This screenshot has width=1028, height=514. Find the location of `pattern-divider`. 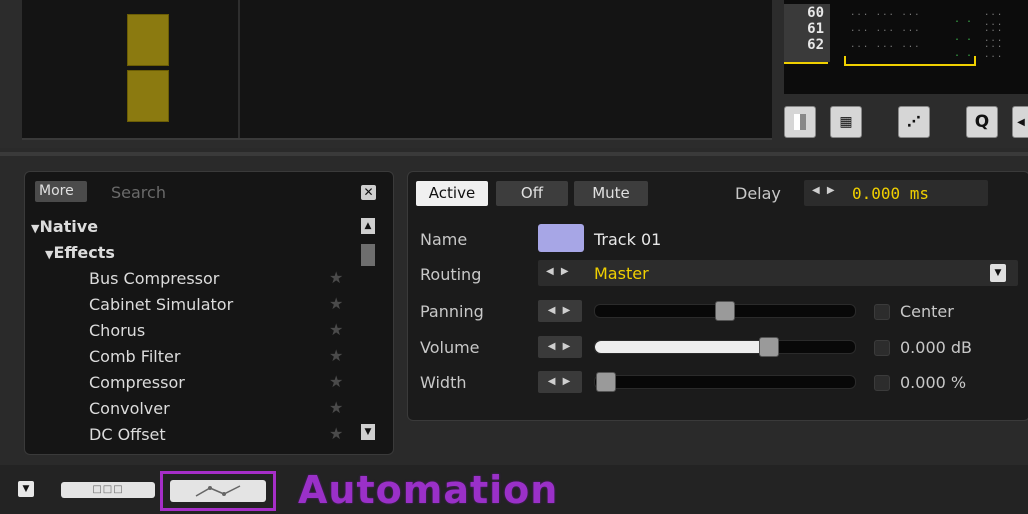

pattern-divider is located at coordinates (239, 69).